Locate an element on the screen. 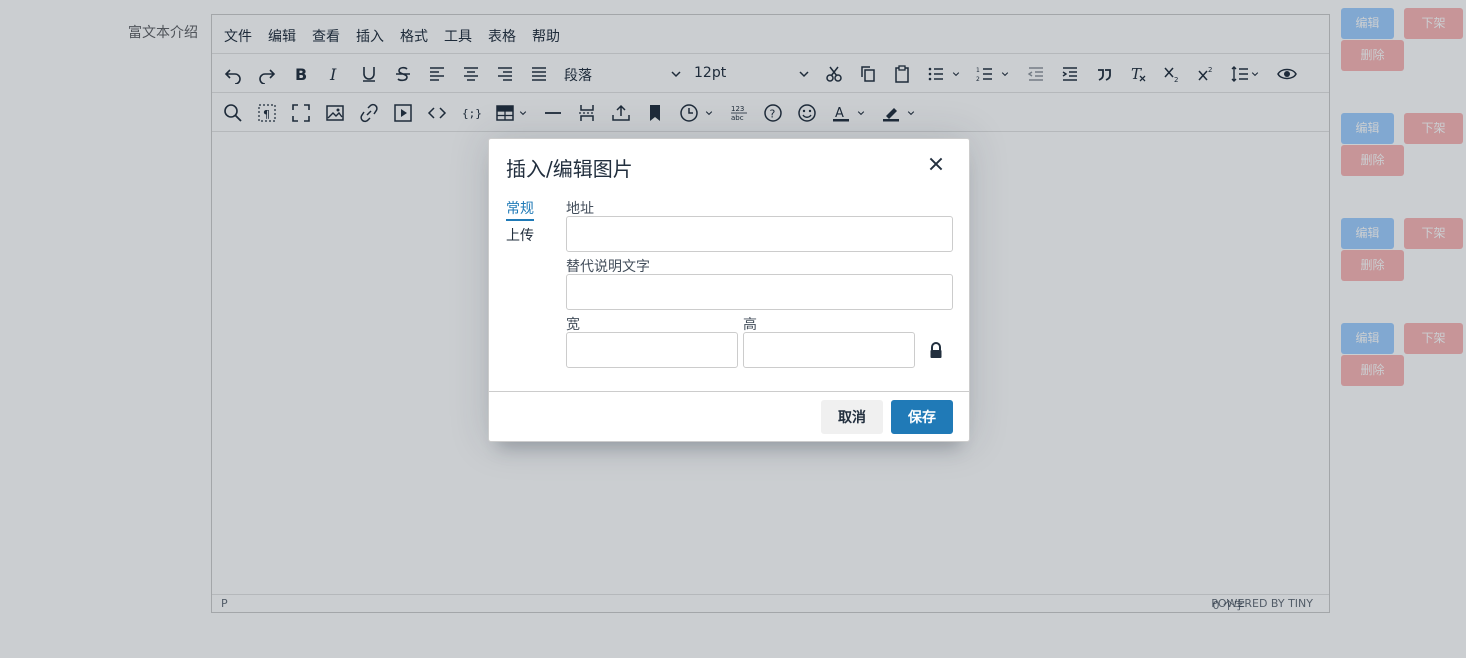 The image size is (1466, 658). height-input is located at coordinates (829, 350).